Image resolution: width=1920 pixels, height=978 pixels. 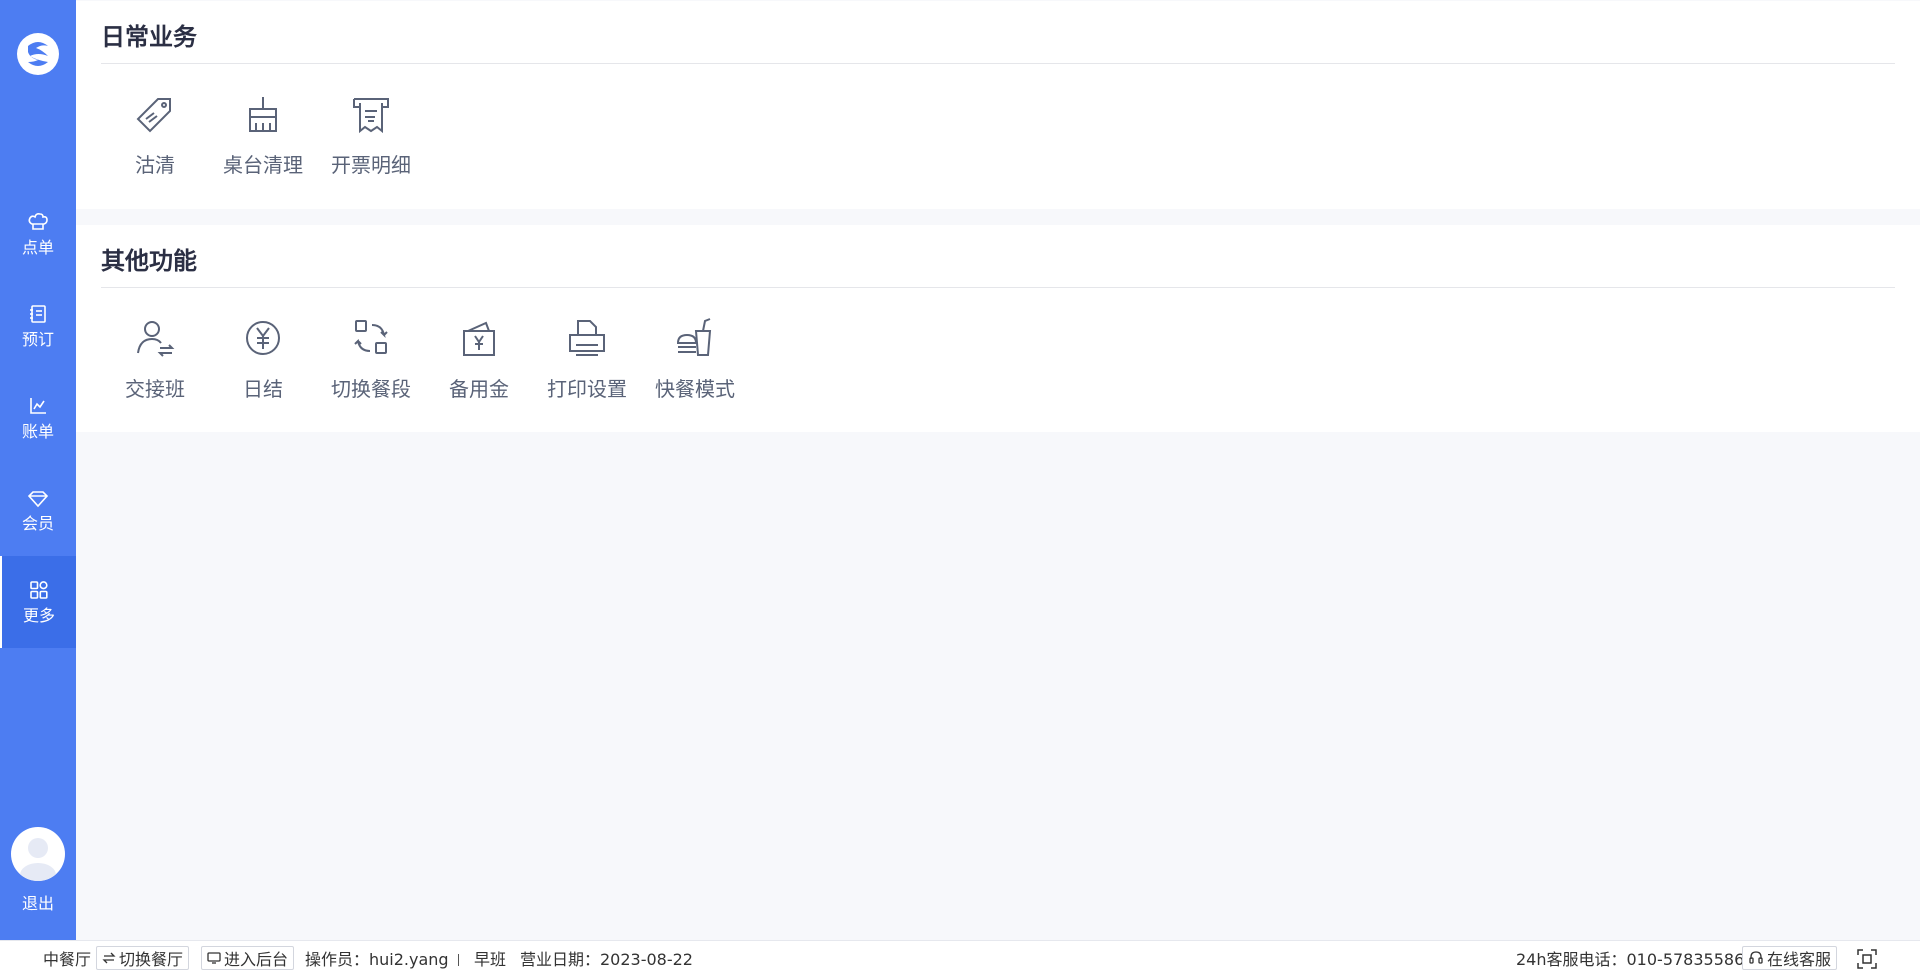 I want to click on tile-label: 日结, so click(x=263, y=389).